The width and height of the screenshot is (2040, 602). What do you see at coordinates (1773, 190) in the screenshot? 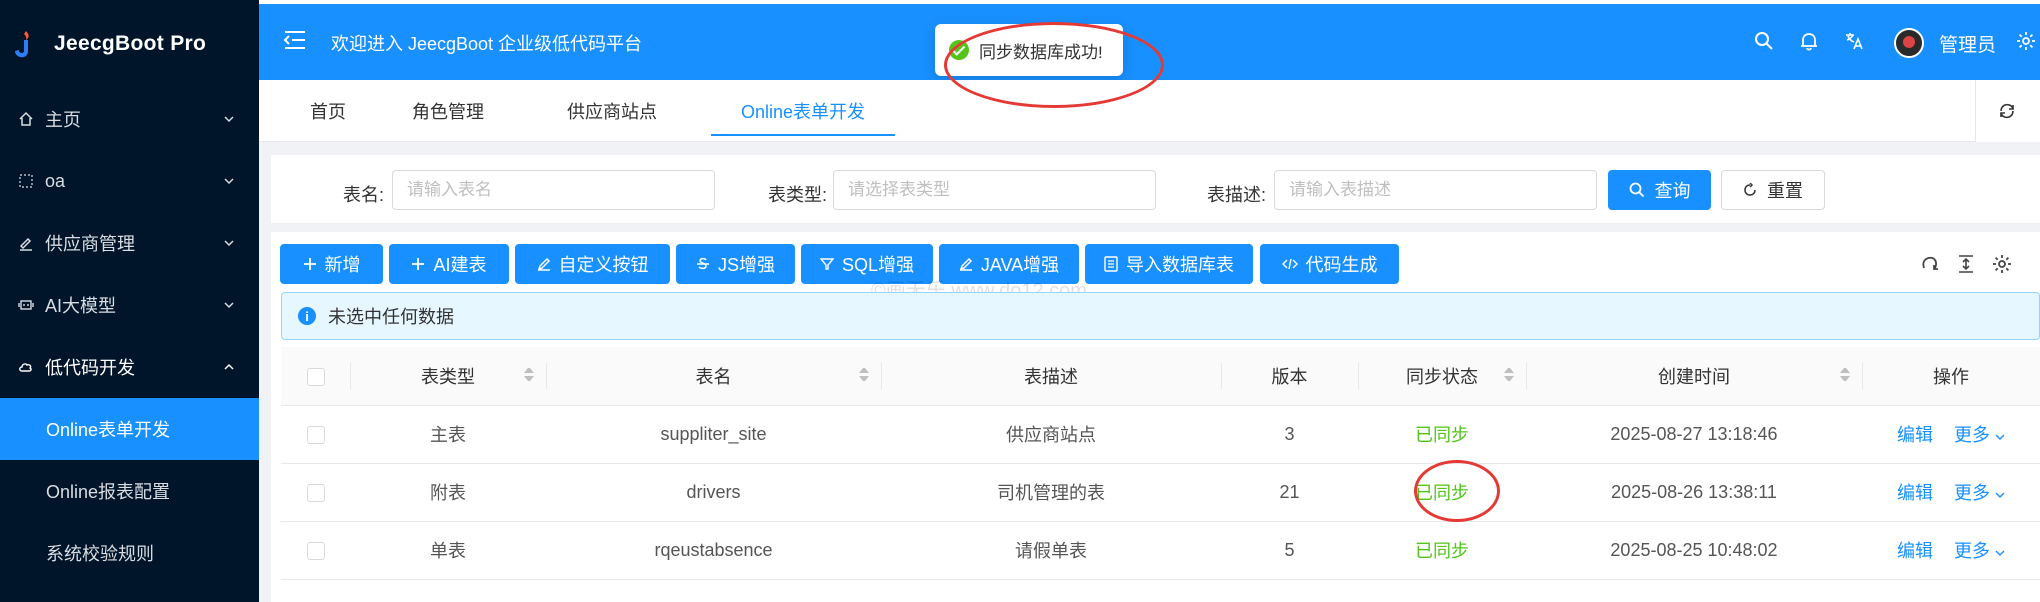
I see `reset-button: 重置` at bounding box center [1773, 190].